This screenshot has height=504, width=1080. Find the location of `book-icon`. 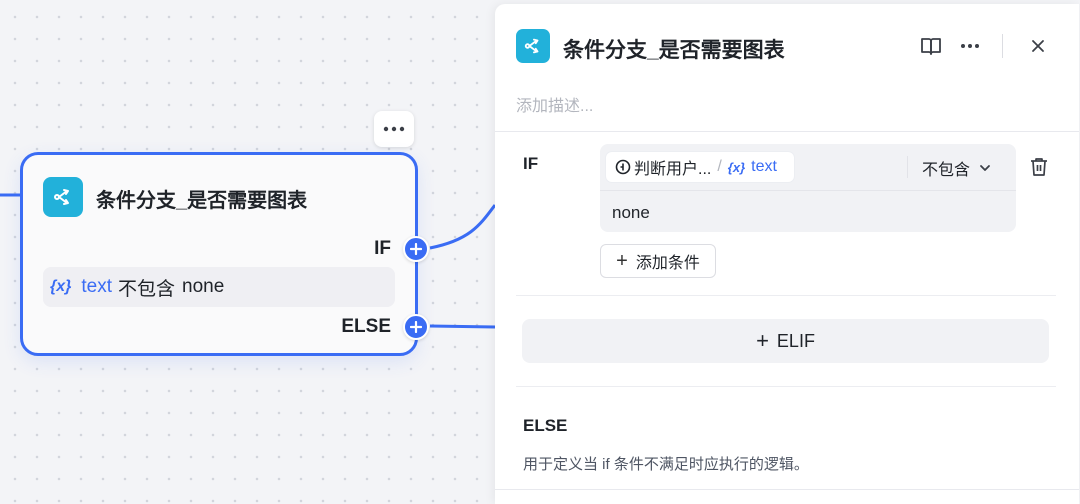

book-icon is located at coordinates (931, 46).